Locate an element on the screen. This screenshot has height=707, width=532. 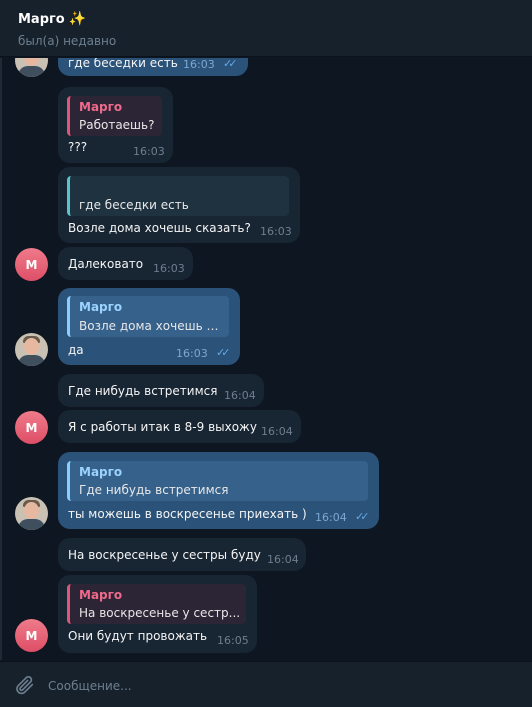
reply-text: Работаешь? is located at coordinates (117, 125).